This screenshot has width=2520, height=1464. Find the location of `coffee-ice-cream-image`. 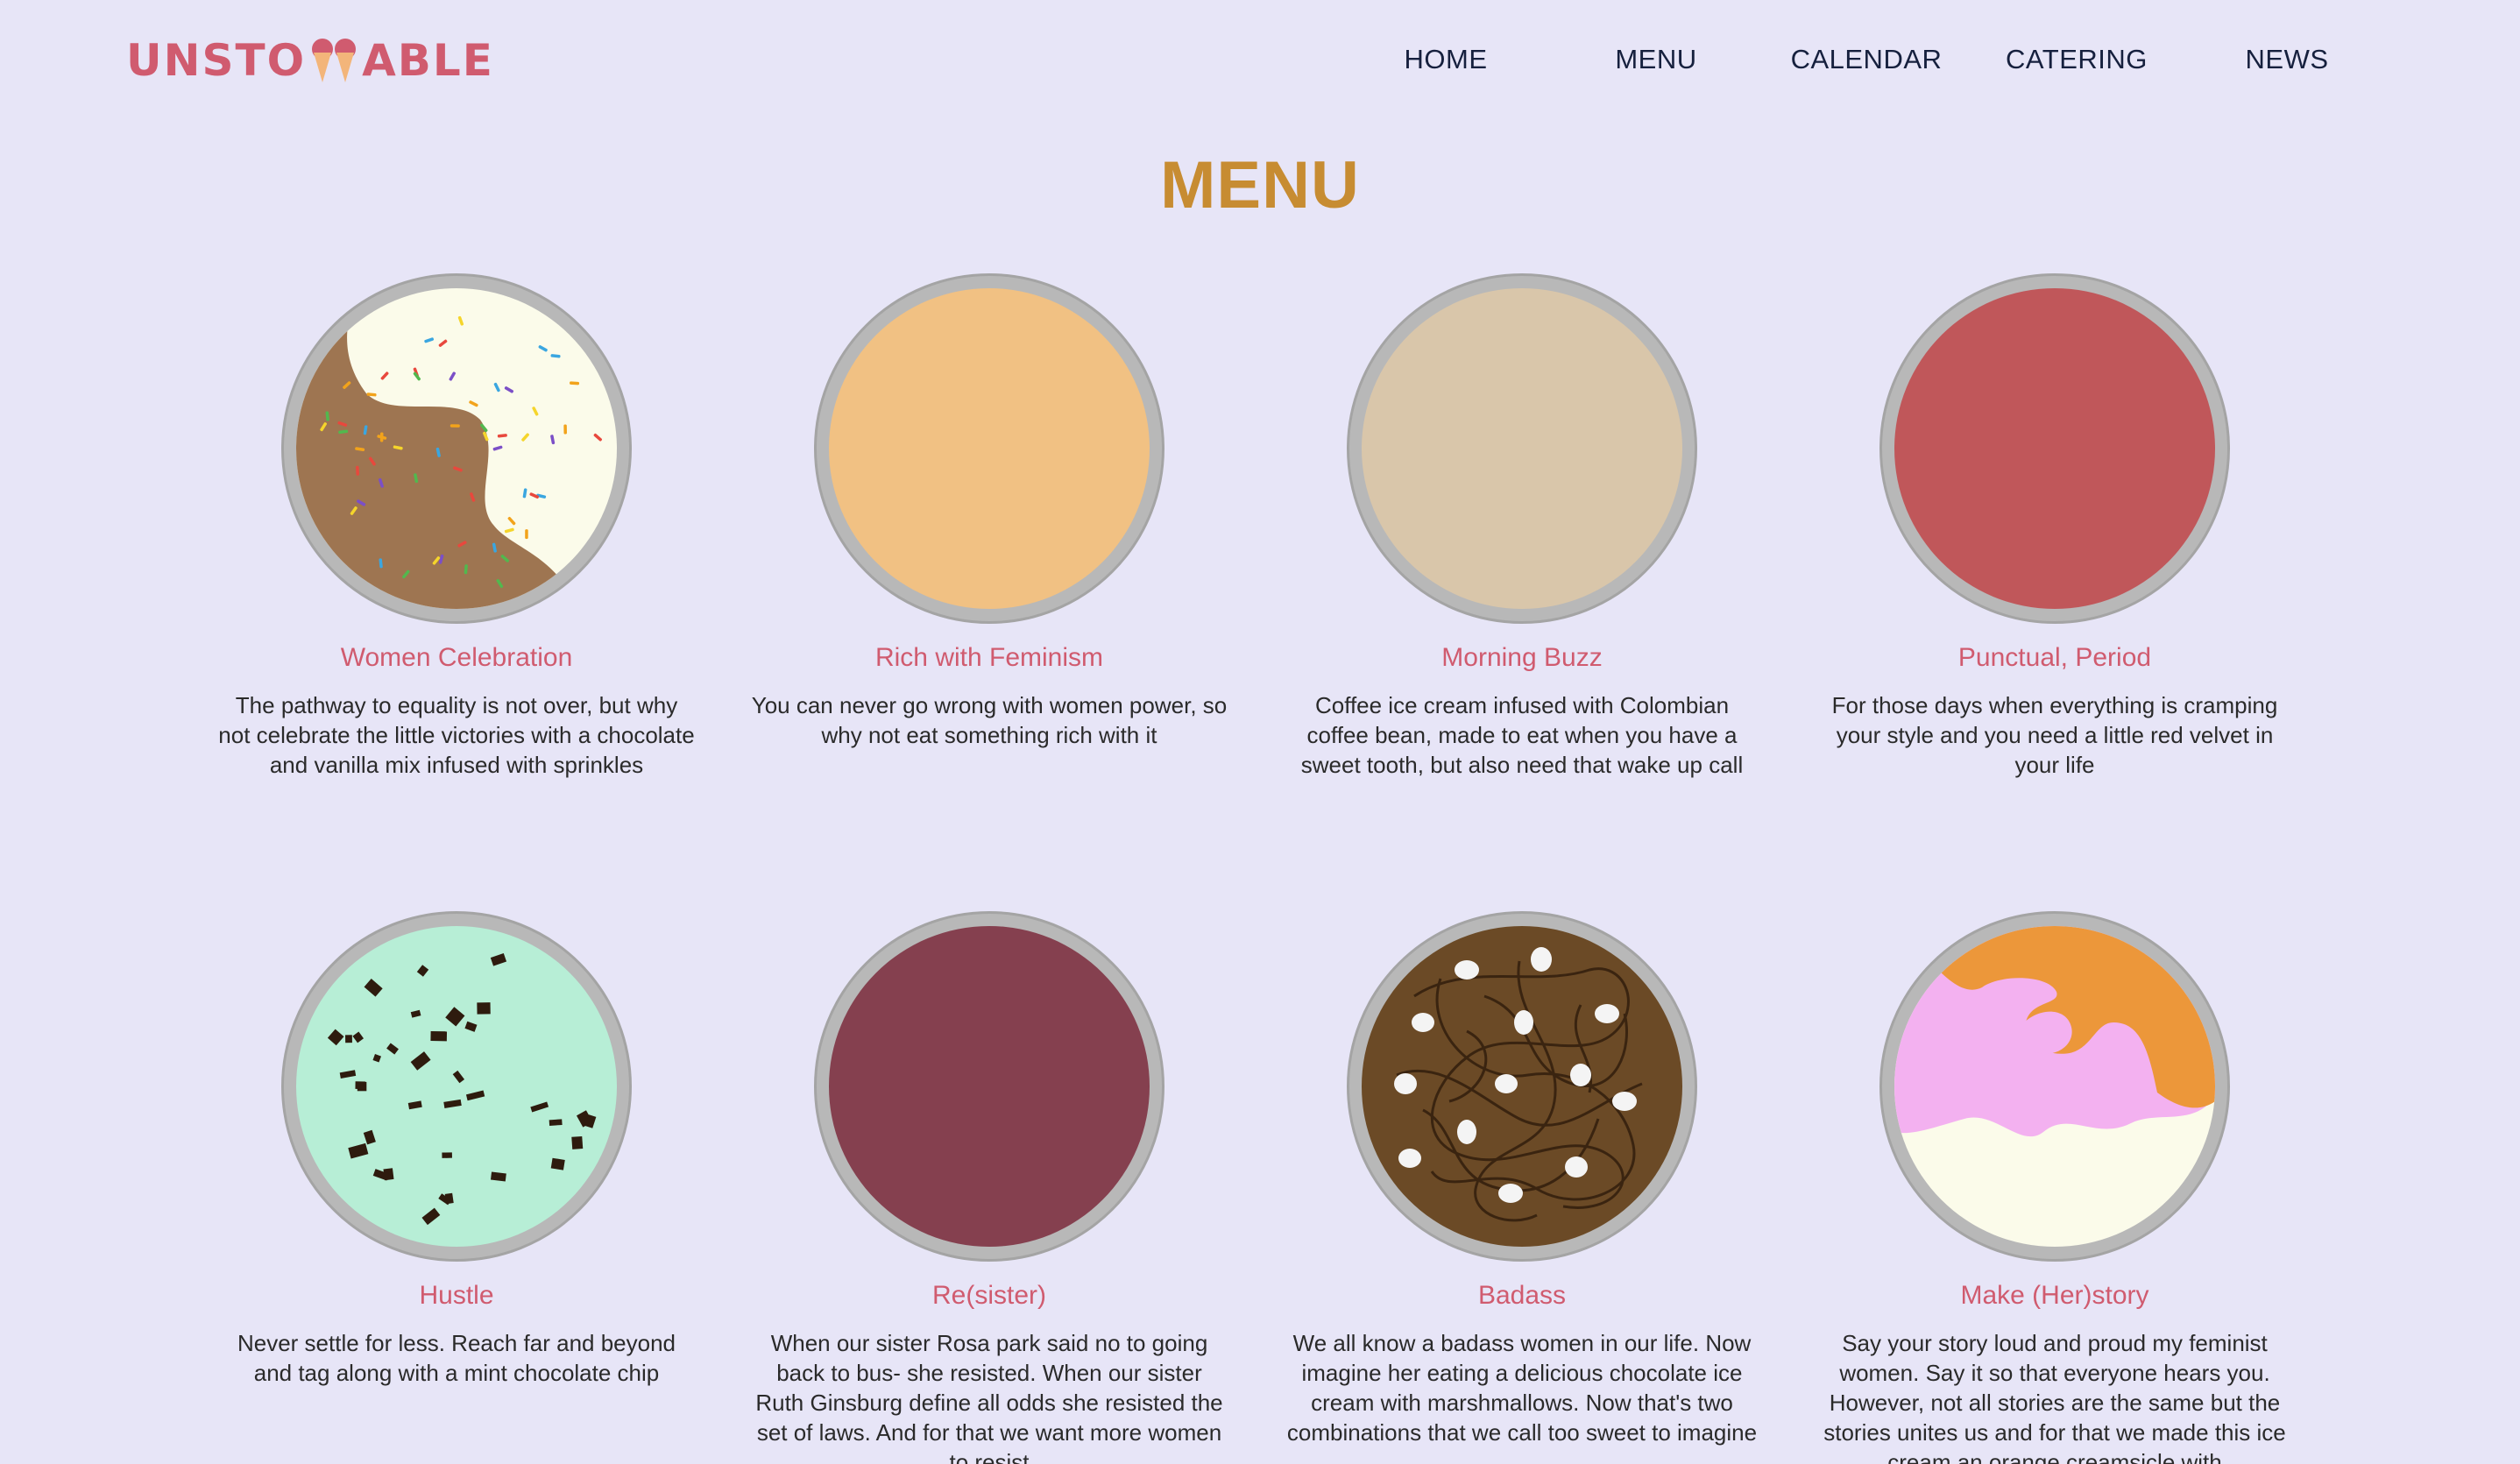

coffee-ice-cream-image is located at coordinates (1522, 448).